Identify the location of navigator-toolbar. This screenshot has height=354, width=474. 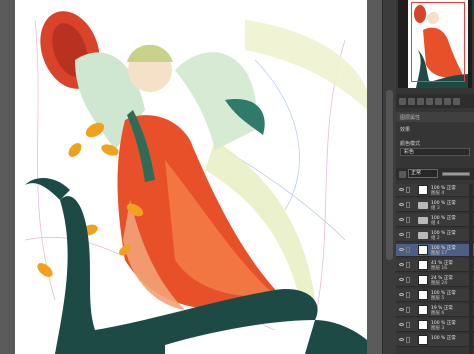
(435, 101).